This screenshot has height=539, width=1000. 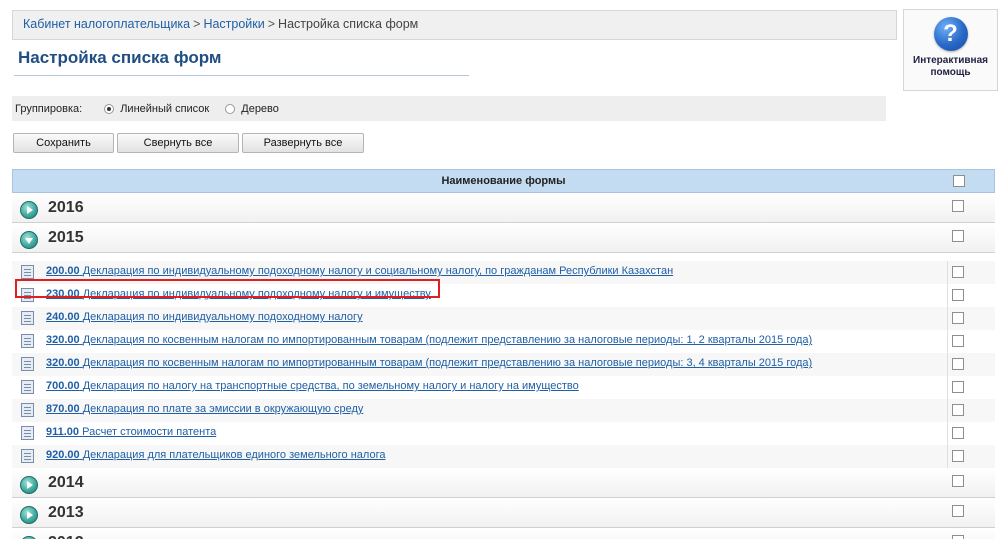 What do you see at coordinates (109, 108) in the screenshot?
I see `radio-linear-list` at bounding box center [109, 108].